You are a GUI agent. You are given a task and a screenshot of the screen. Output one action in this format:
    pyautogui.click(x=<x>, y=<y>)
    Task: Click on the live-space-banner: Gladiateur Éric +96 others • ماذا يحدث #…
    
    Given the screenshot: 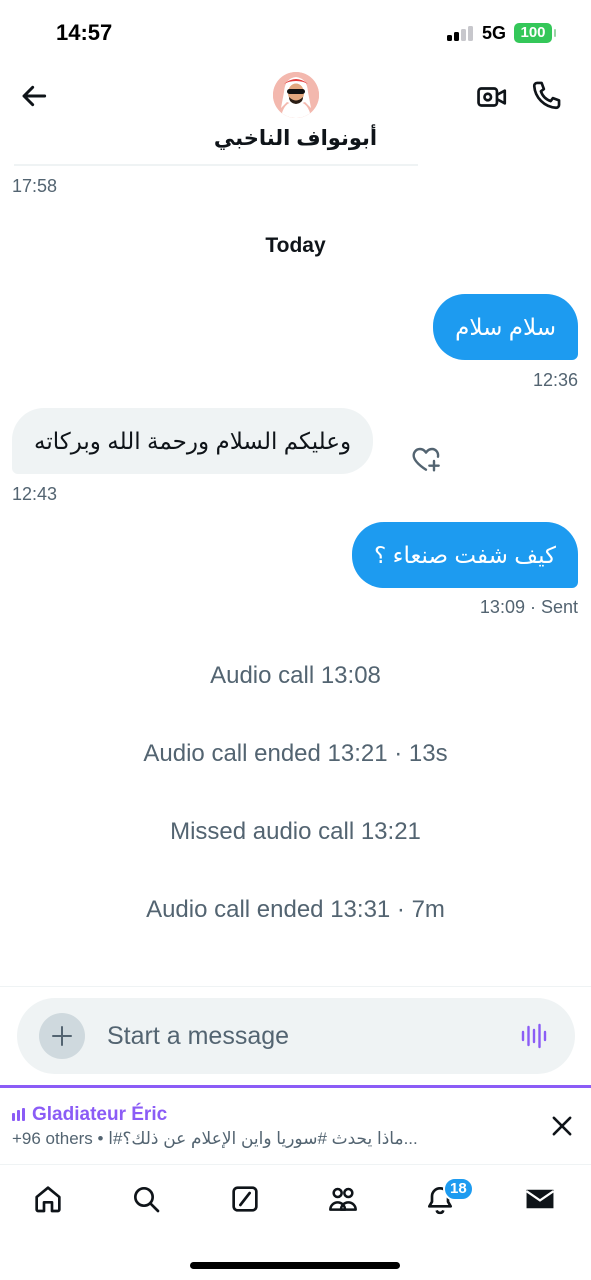 What is the action you would take?
    pyautogui.click(x=295, y=1126)
    